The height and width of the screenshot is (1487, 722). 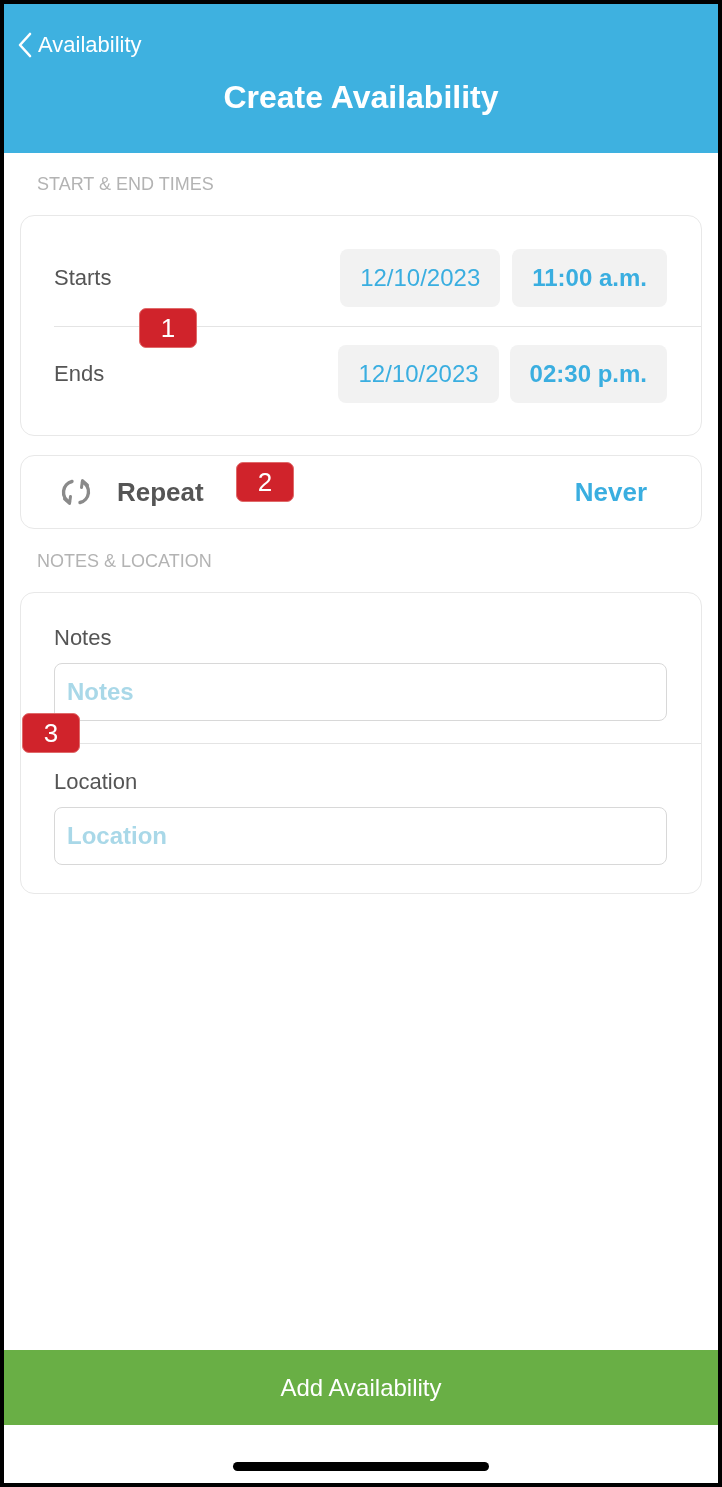 What do you see at coordinates (79, 374) in the screenshot?
I see `field-label: Ends` at bounding box center [79, 374].